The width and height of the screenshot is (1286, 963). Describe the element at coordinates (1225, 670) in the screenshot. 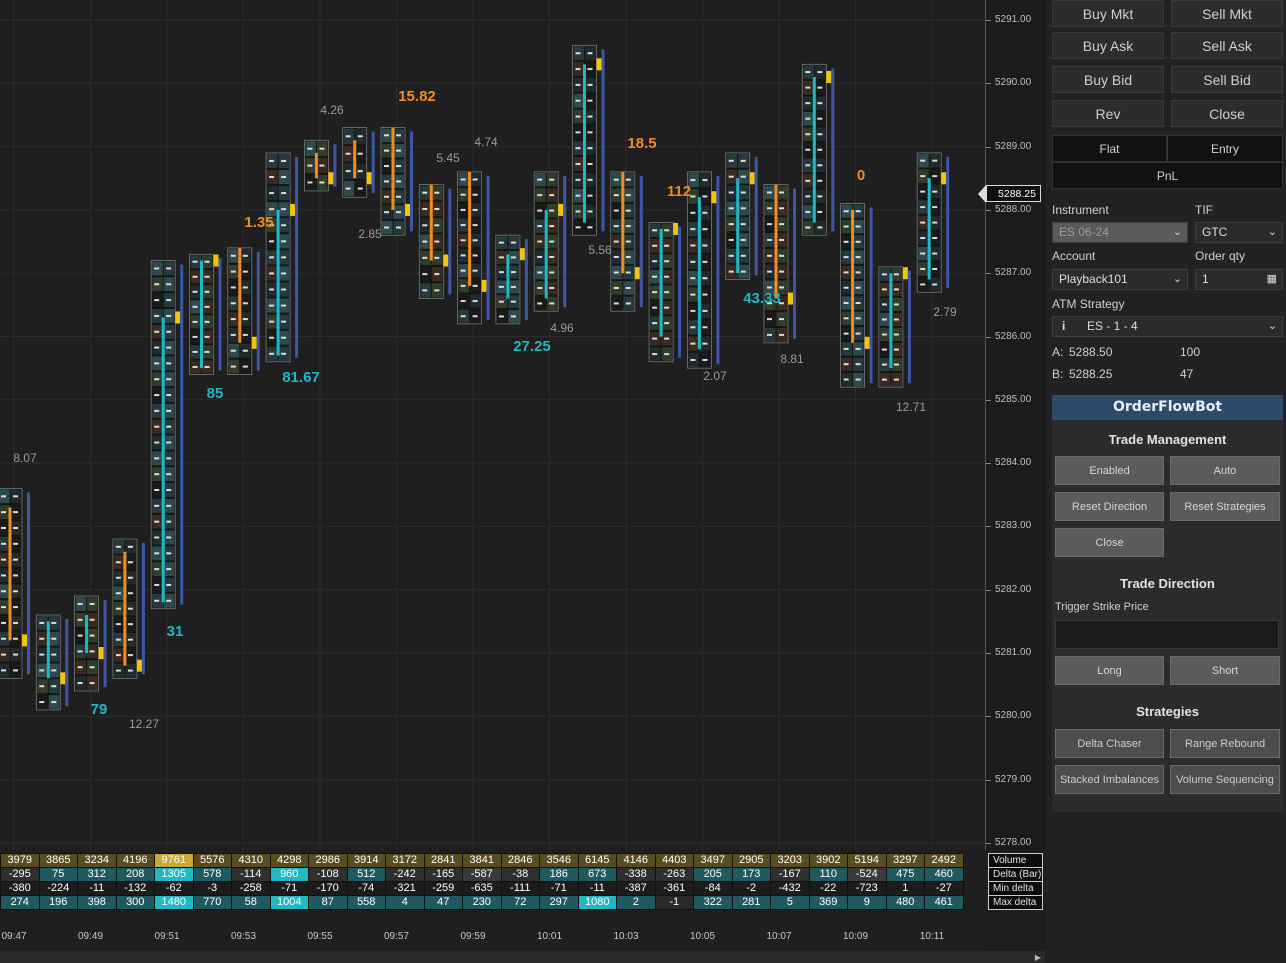

I see `short-button: Short` at that location.